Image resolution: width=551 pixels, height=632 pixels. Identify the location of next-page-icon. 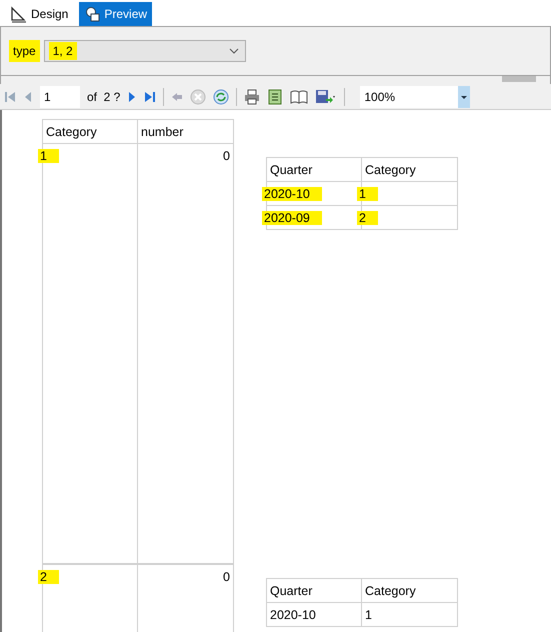
(132, 97).